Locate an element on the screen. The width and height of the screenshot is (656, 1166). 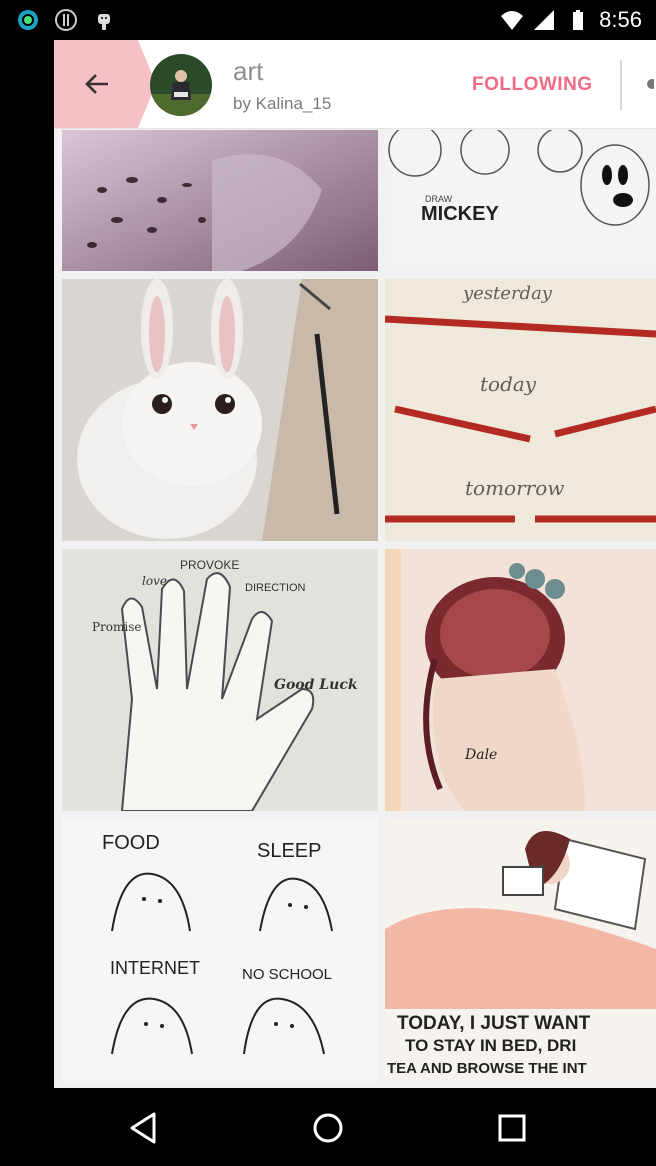
svg-text: Good Luck is located at coordinates (316, 685).